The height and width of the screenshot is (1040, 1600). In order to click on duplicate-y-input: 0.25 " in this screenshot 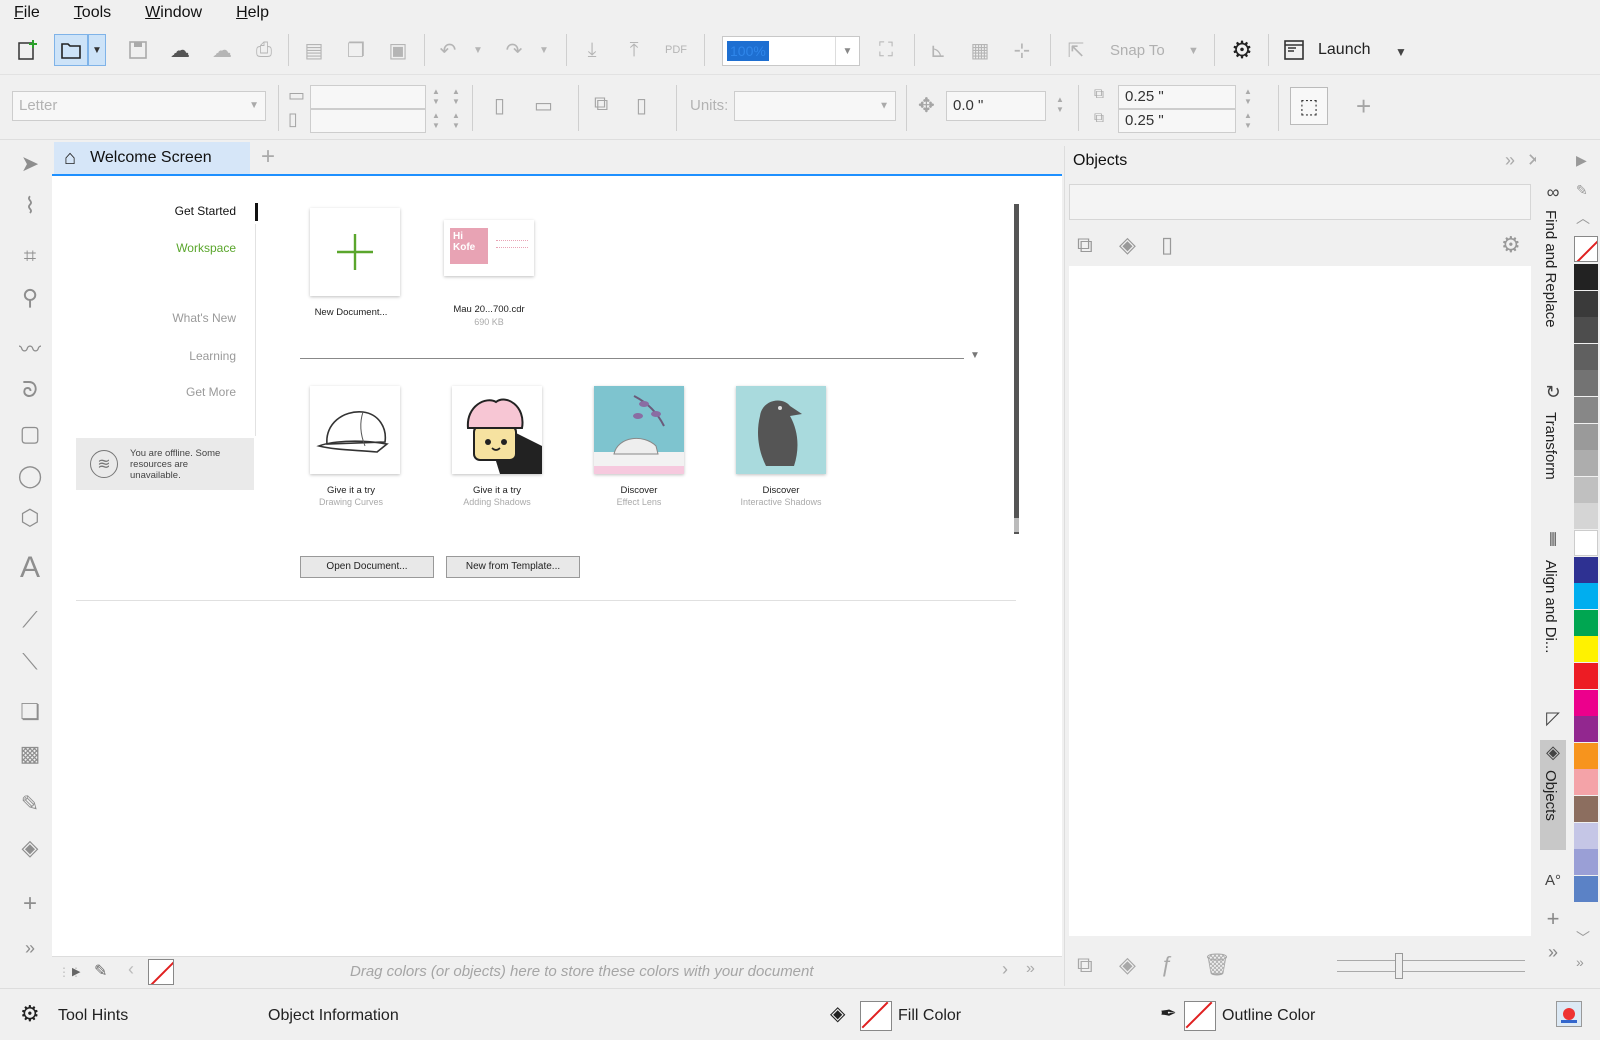, I will do `click(1177, 121)`.